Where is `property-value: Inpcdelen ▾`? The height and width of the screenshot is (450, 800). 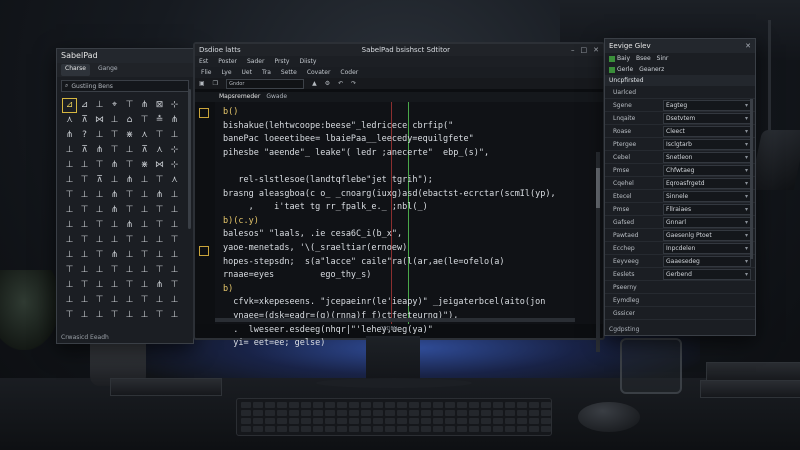
property-value: Inpcdelen ▾ is located at coordinates (707, 248).